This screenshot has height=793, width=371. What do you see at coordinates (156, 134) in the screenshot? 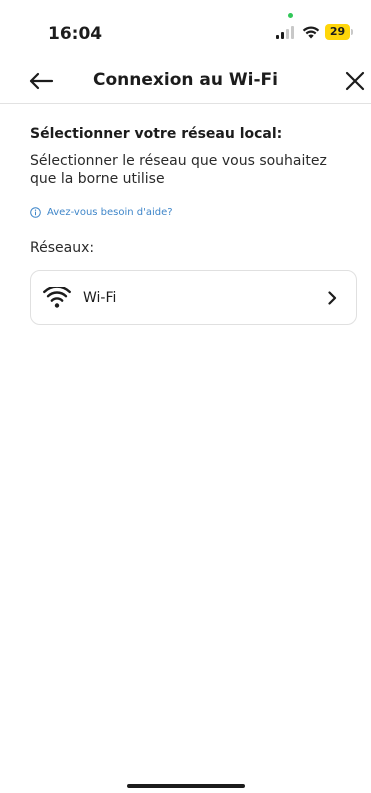
I see `section-title: Sélectionner votre réseau local:` at bounding box center [156, 134].